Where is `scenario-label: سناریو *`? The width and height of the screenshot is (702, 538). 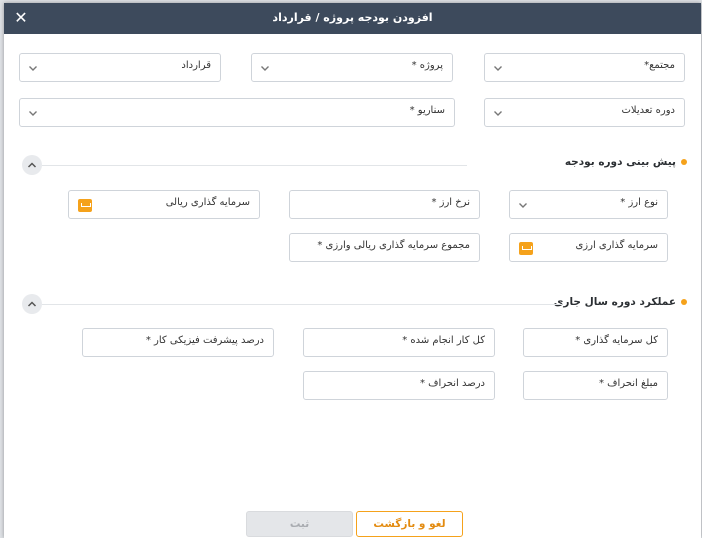 scenario-label: سناریو * is located at coordinates (427, 110).